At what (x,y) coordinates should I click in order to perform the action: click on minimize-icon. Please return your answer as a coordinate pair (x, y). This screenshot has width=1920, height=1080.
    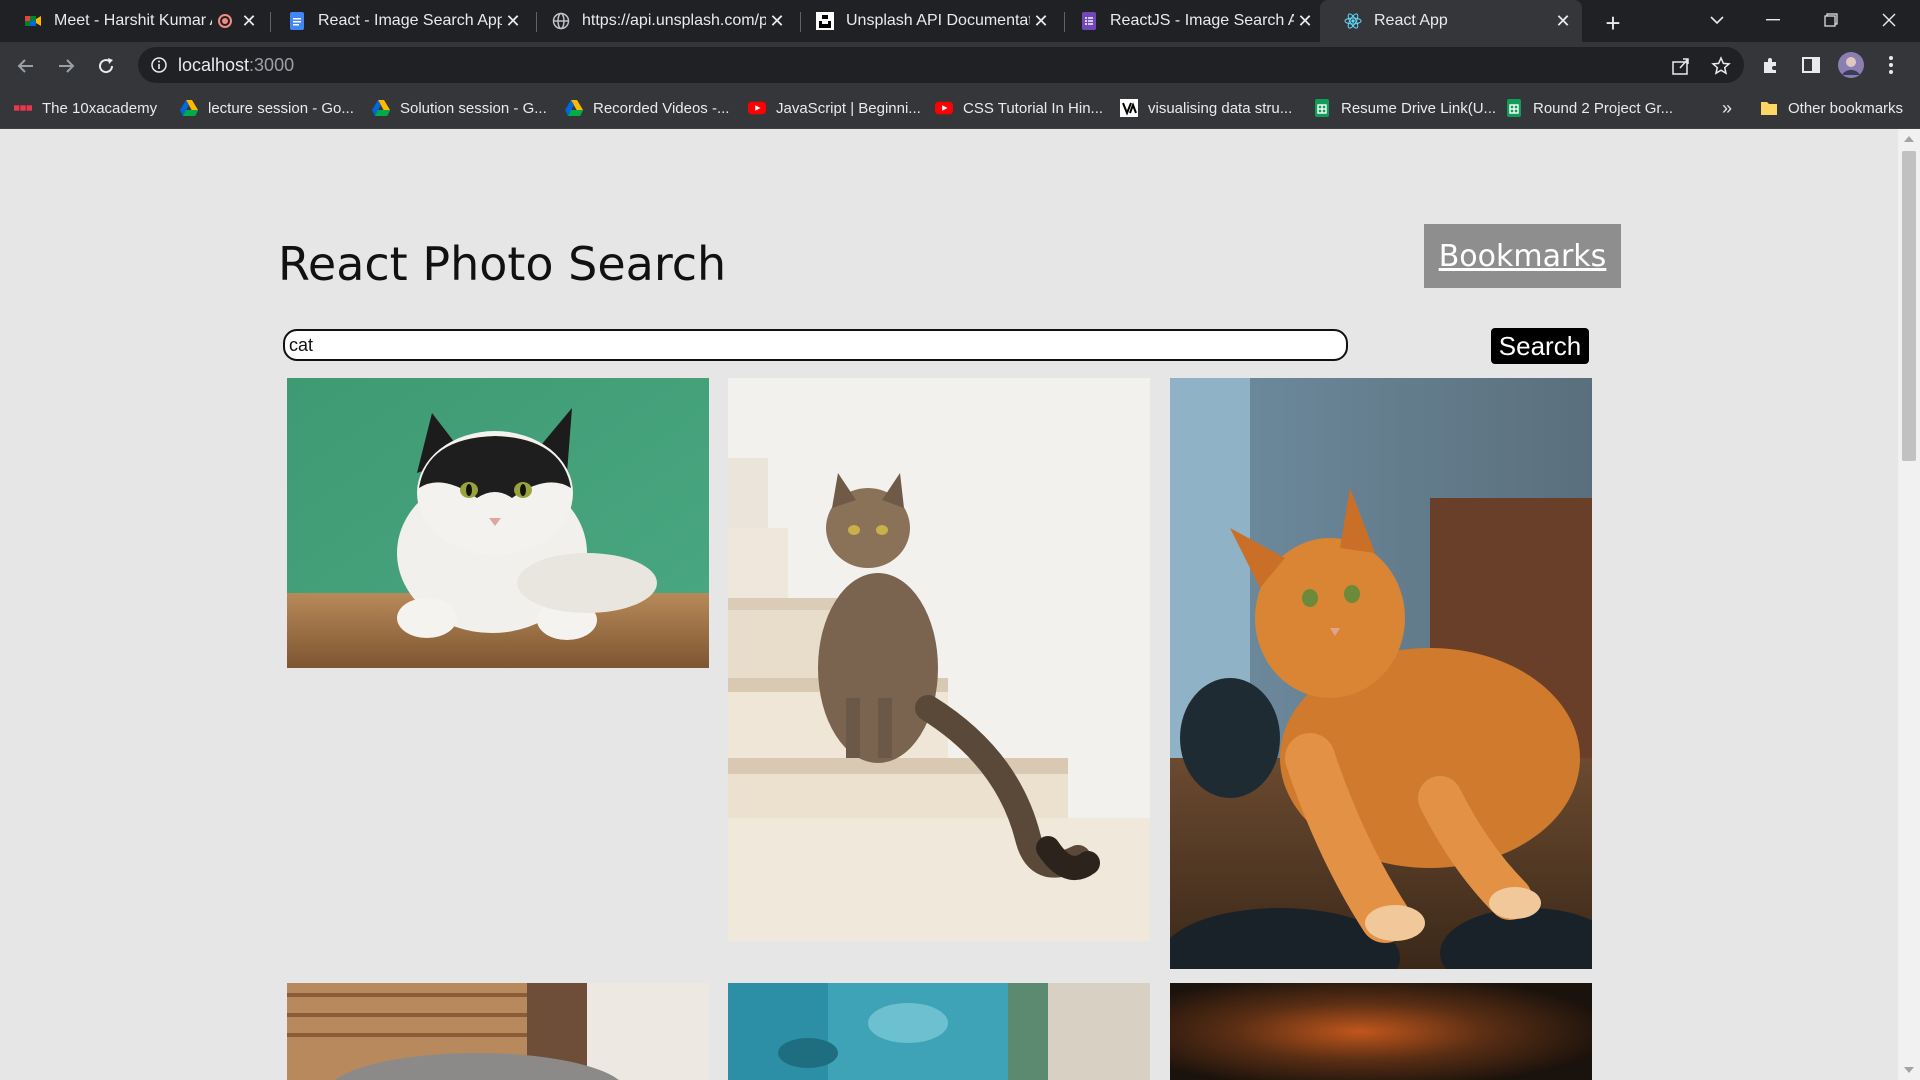
    Looking at the image, I should click on (1773, 20).